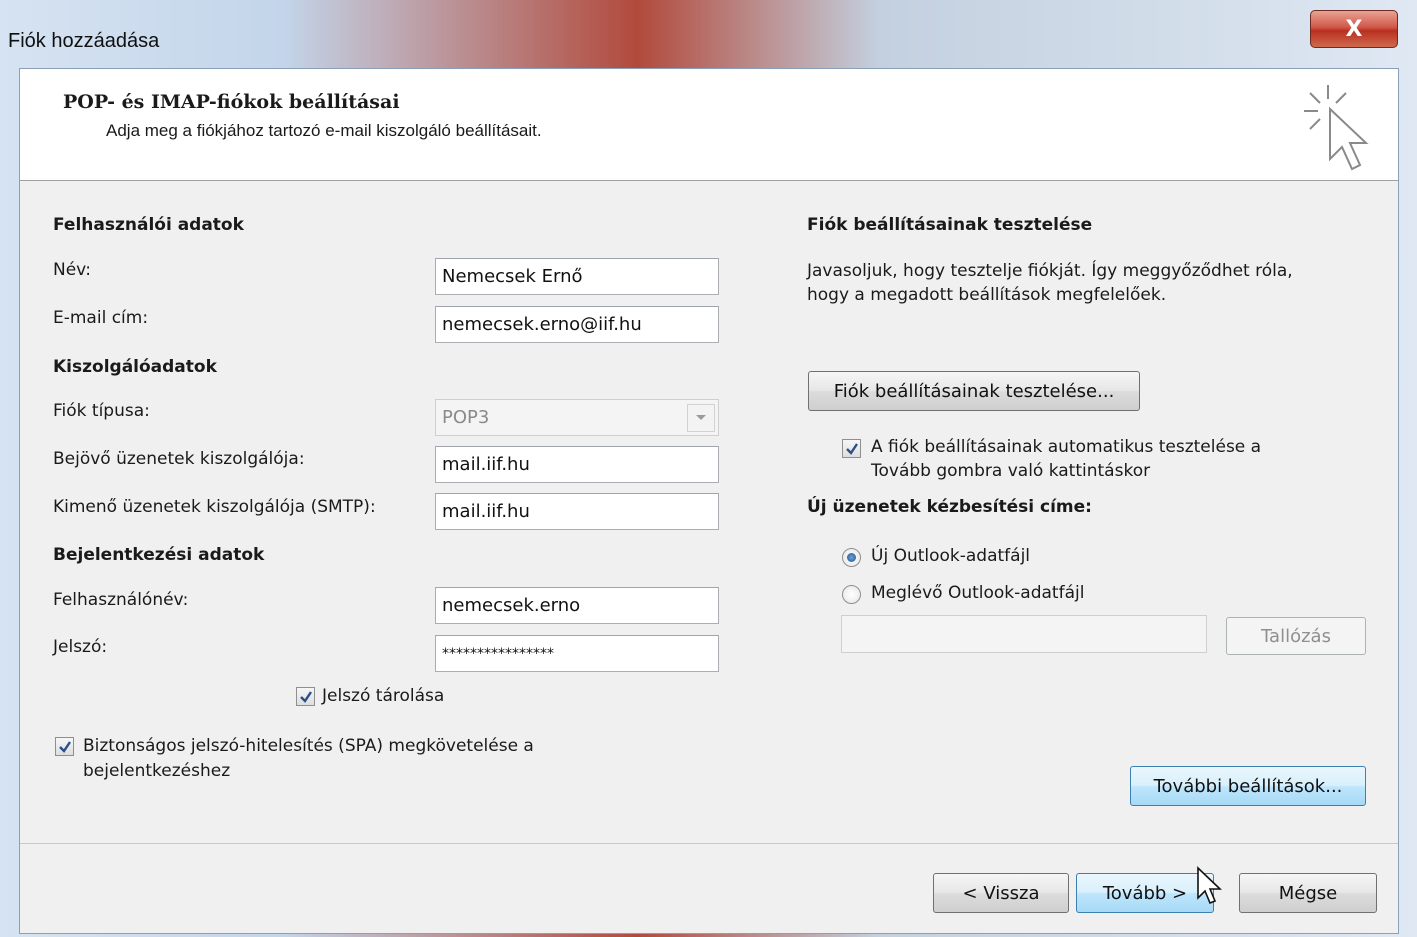 The image size is (1417, 937). I want to click on remember-password-checkbox, so click(305, 696).